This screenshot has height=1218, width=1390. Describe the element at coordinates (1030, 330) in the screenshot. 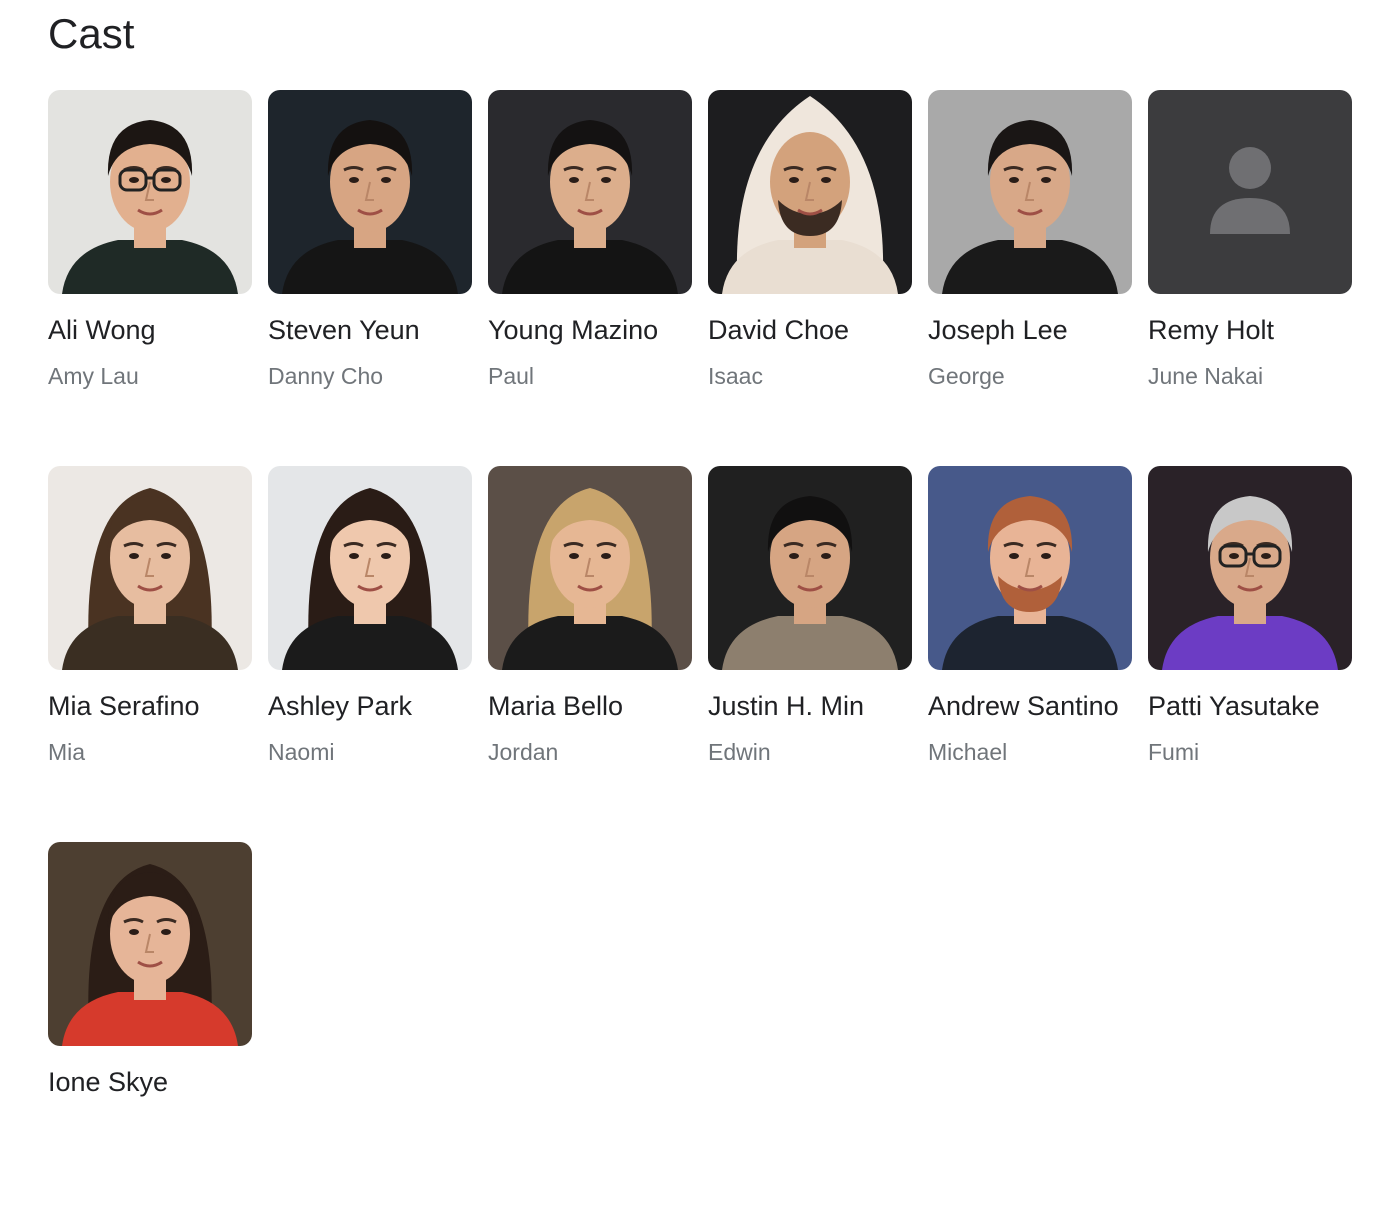

I see `actor-name: Joseph Lee` at that location.